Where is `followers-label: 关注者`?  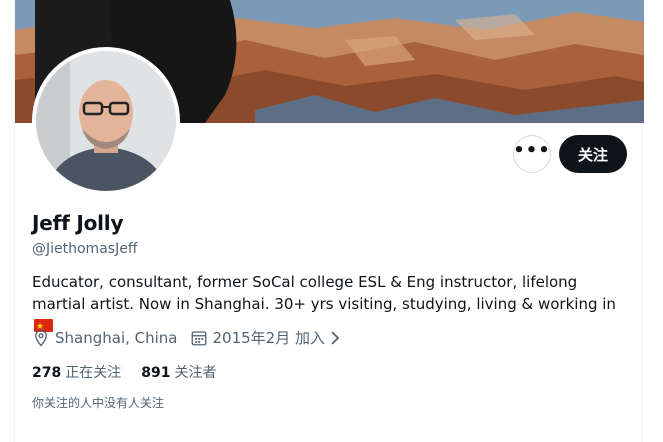 followers-label: 关注者 is located at coordinates (195, 373).